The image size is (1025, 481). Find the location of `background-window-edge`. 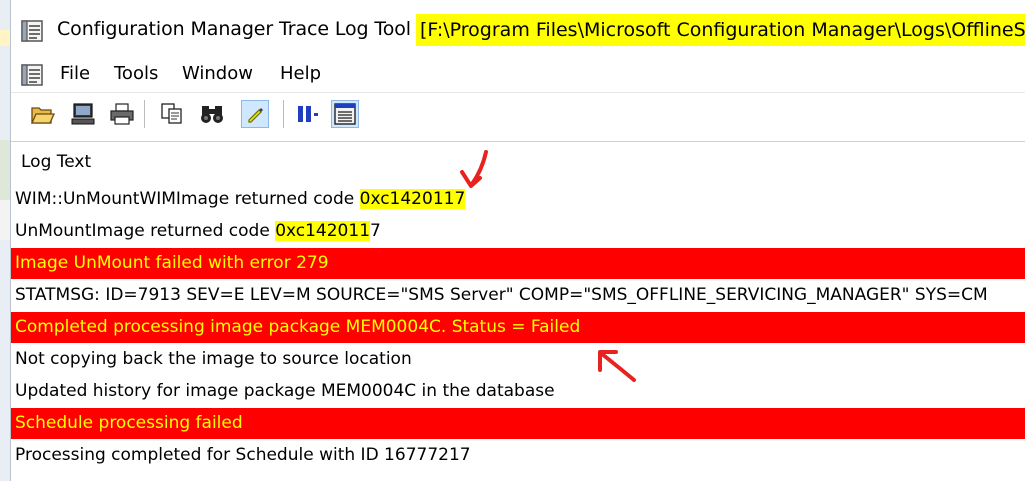

background-window-edge is located at coordinates (5, 240).